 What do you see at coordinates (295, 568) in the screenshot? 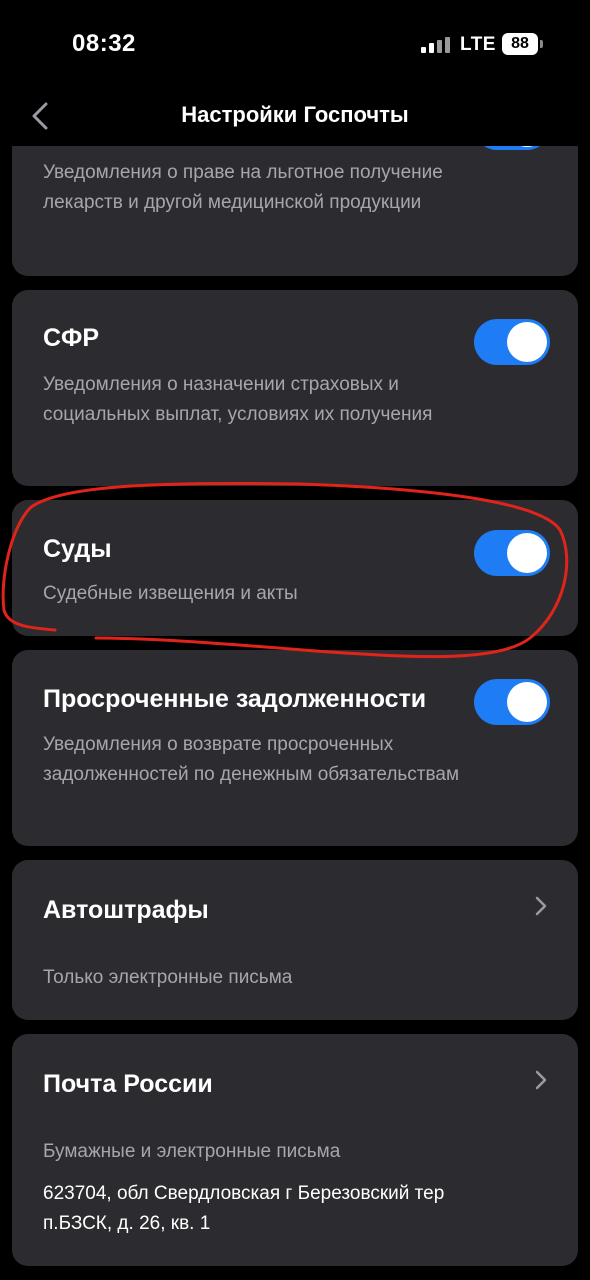
I see `settings-card-courts: Суды Судебные извещения и акты` at bounding box center [295, 568].